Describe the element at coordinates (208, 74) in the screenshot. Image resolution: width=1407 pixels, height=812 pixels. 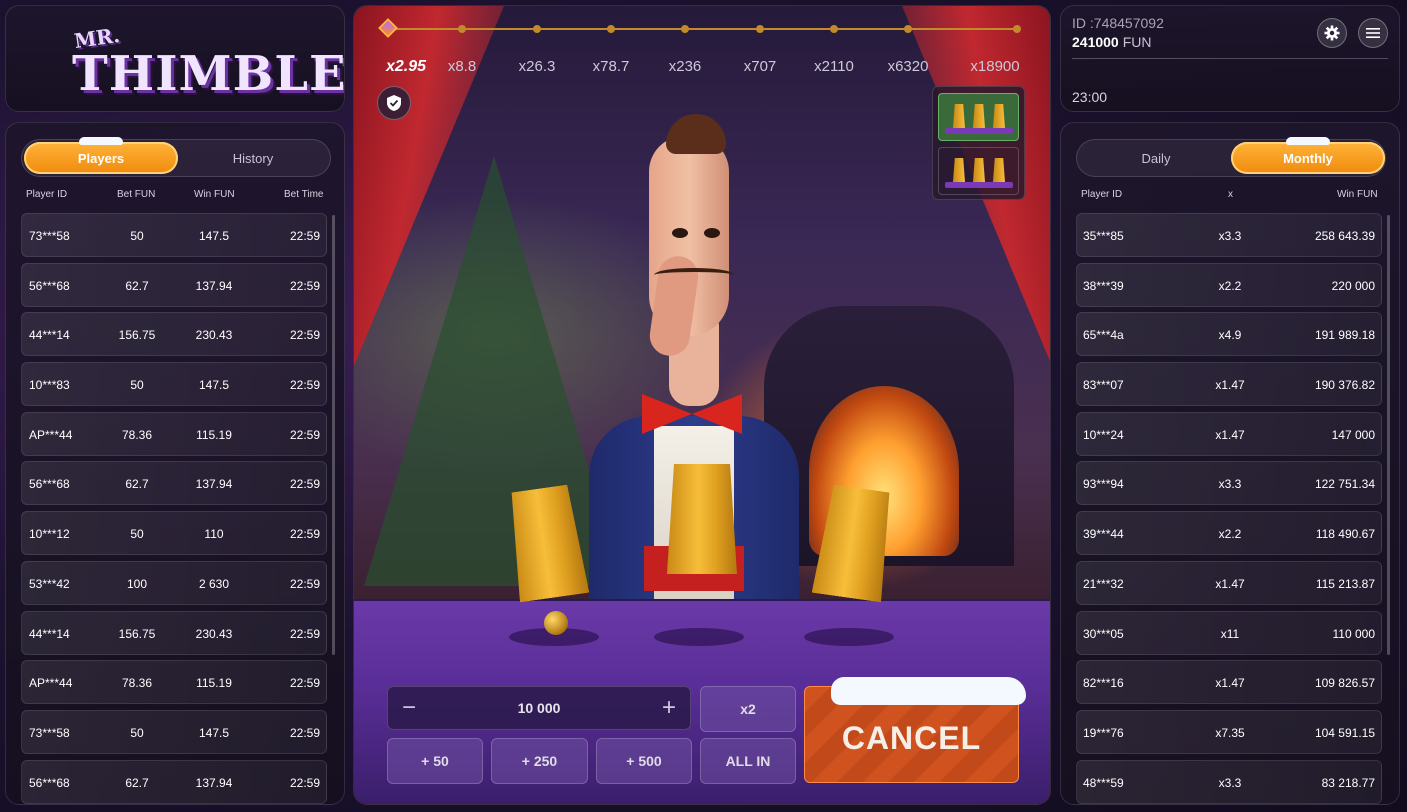
I see `logo-name: THIMBLE` at that location.